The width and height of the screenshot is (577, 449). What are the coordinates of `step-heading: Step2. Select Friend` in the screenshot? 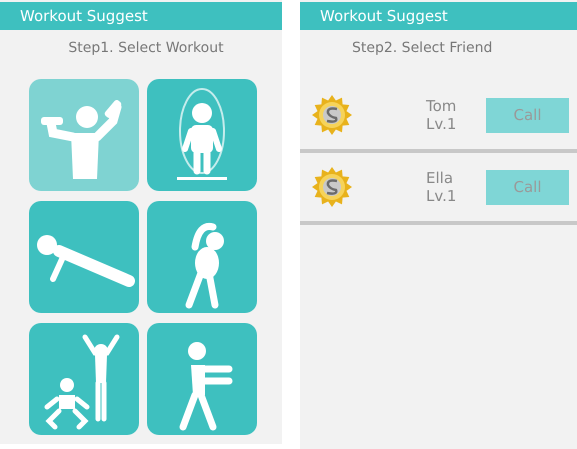 It's located at (423, 48).